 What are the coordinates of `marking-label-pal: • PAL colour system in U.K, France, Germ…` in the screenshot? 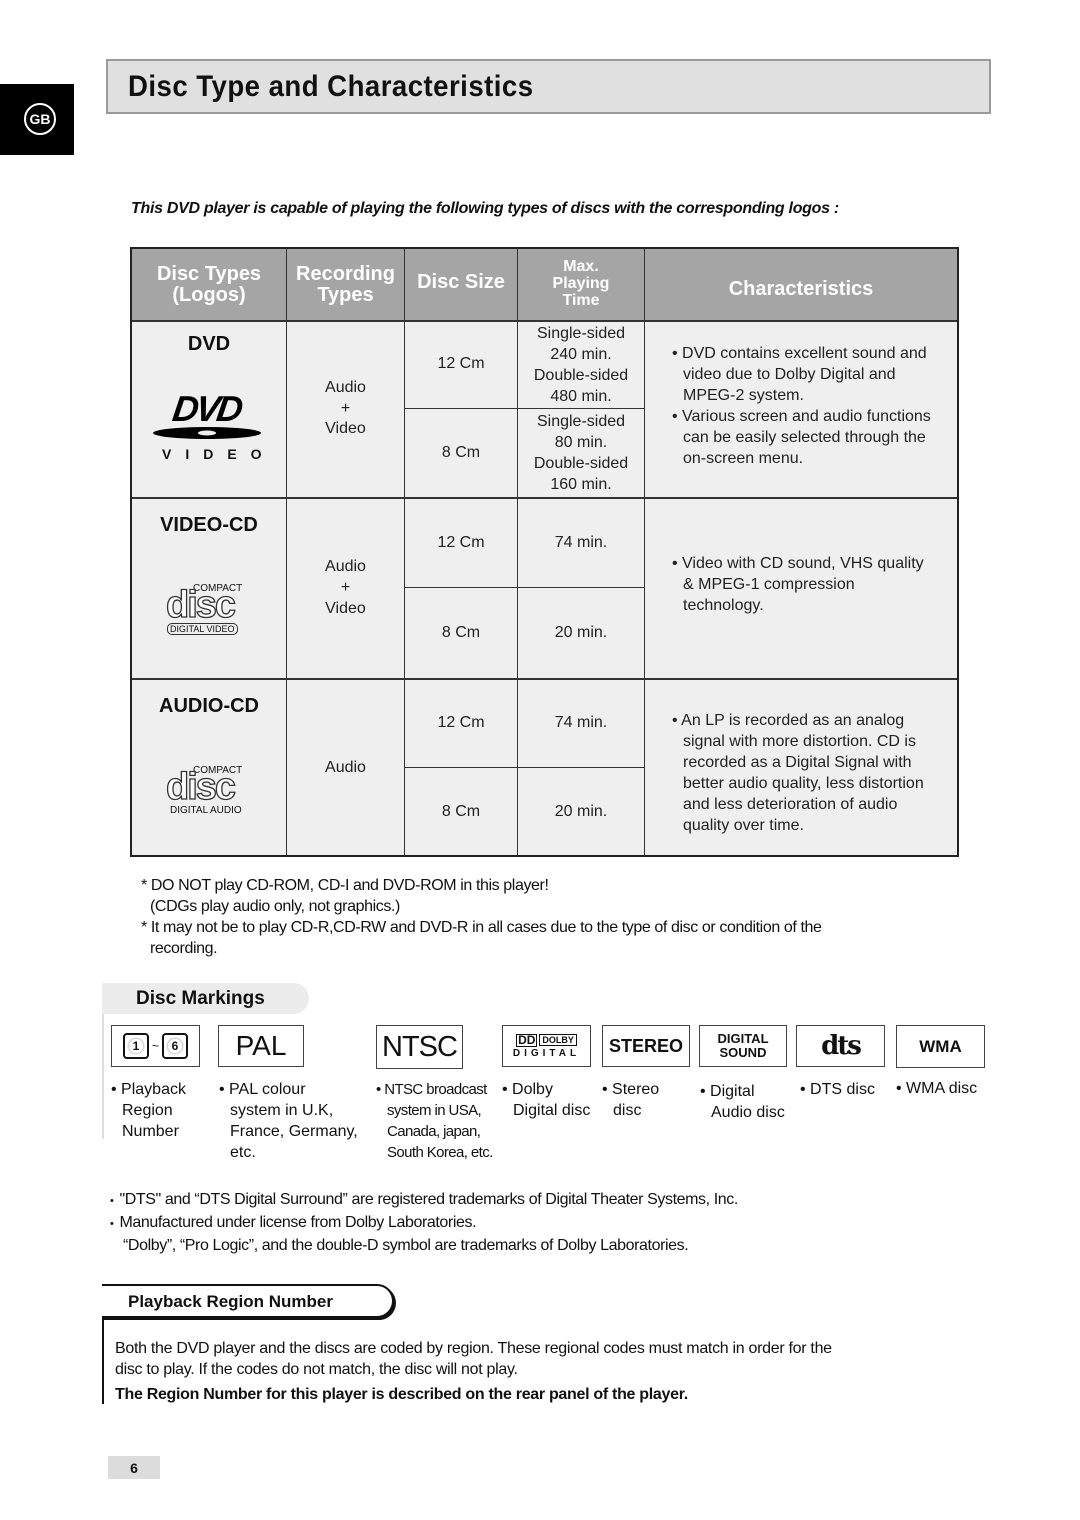 It's located at (288, 1121).